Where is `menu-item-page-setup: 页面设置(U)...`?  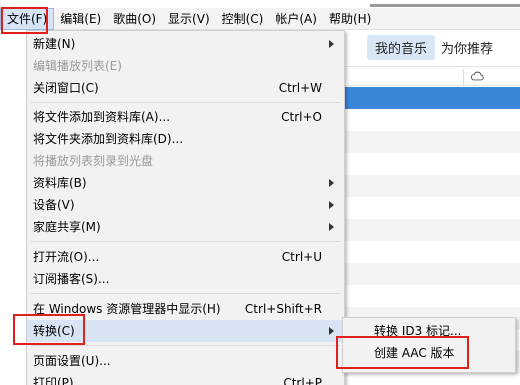
menu-item-page-setup: 页面设置(U)... is located at coordinates (185, 361).